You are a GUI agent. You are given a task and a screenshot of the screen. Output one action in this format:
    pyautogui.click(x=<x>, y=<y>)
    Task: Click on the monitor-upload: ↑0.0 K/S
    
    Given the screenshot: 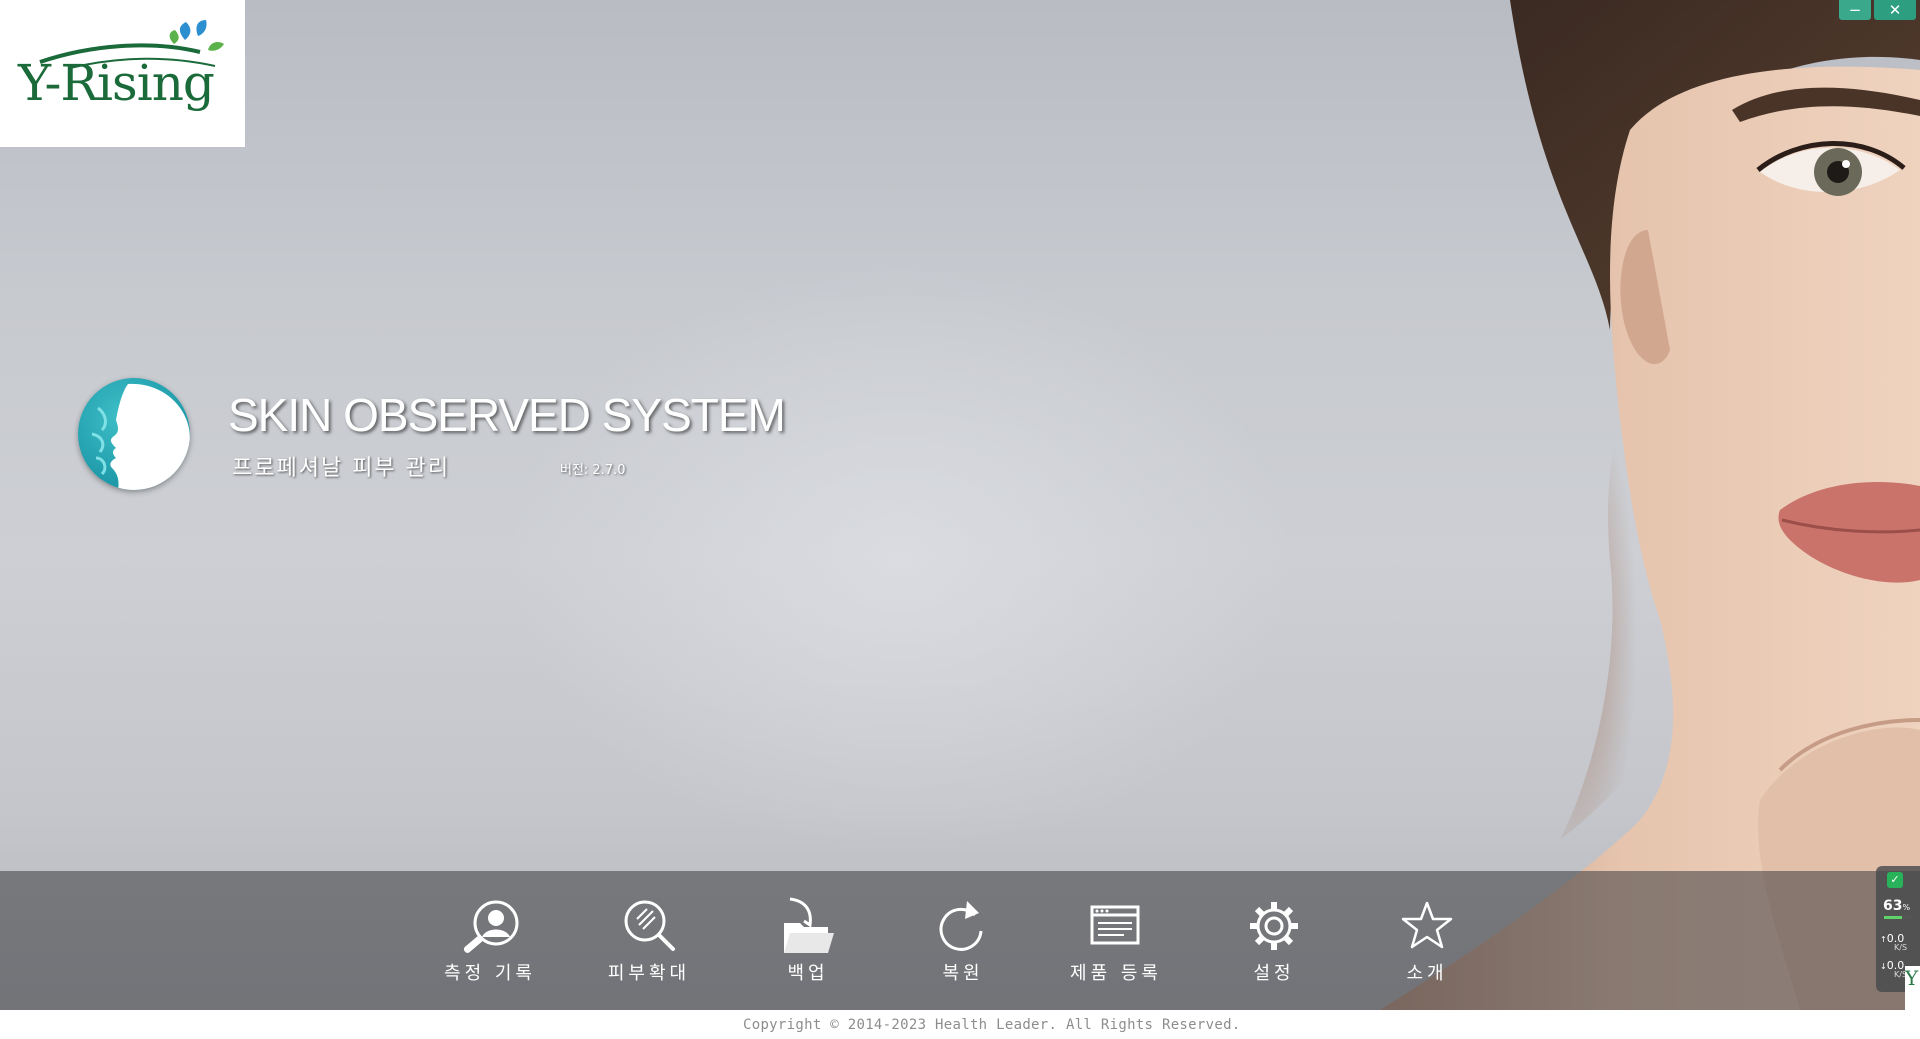 What is the action you would take?
    pyautogui.click(x=1894, y=942)
    